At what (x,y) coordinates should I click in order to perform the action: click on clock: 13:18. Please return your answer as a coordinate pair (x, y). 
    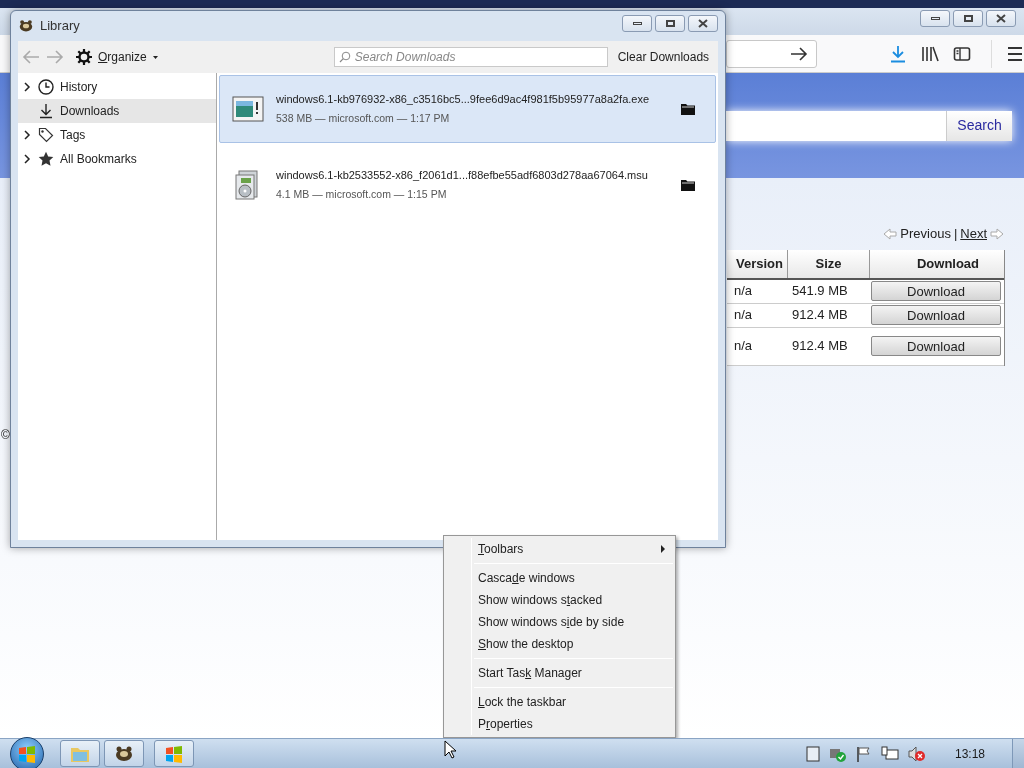
    Looking at the image, I should click on (975, 753).